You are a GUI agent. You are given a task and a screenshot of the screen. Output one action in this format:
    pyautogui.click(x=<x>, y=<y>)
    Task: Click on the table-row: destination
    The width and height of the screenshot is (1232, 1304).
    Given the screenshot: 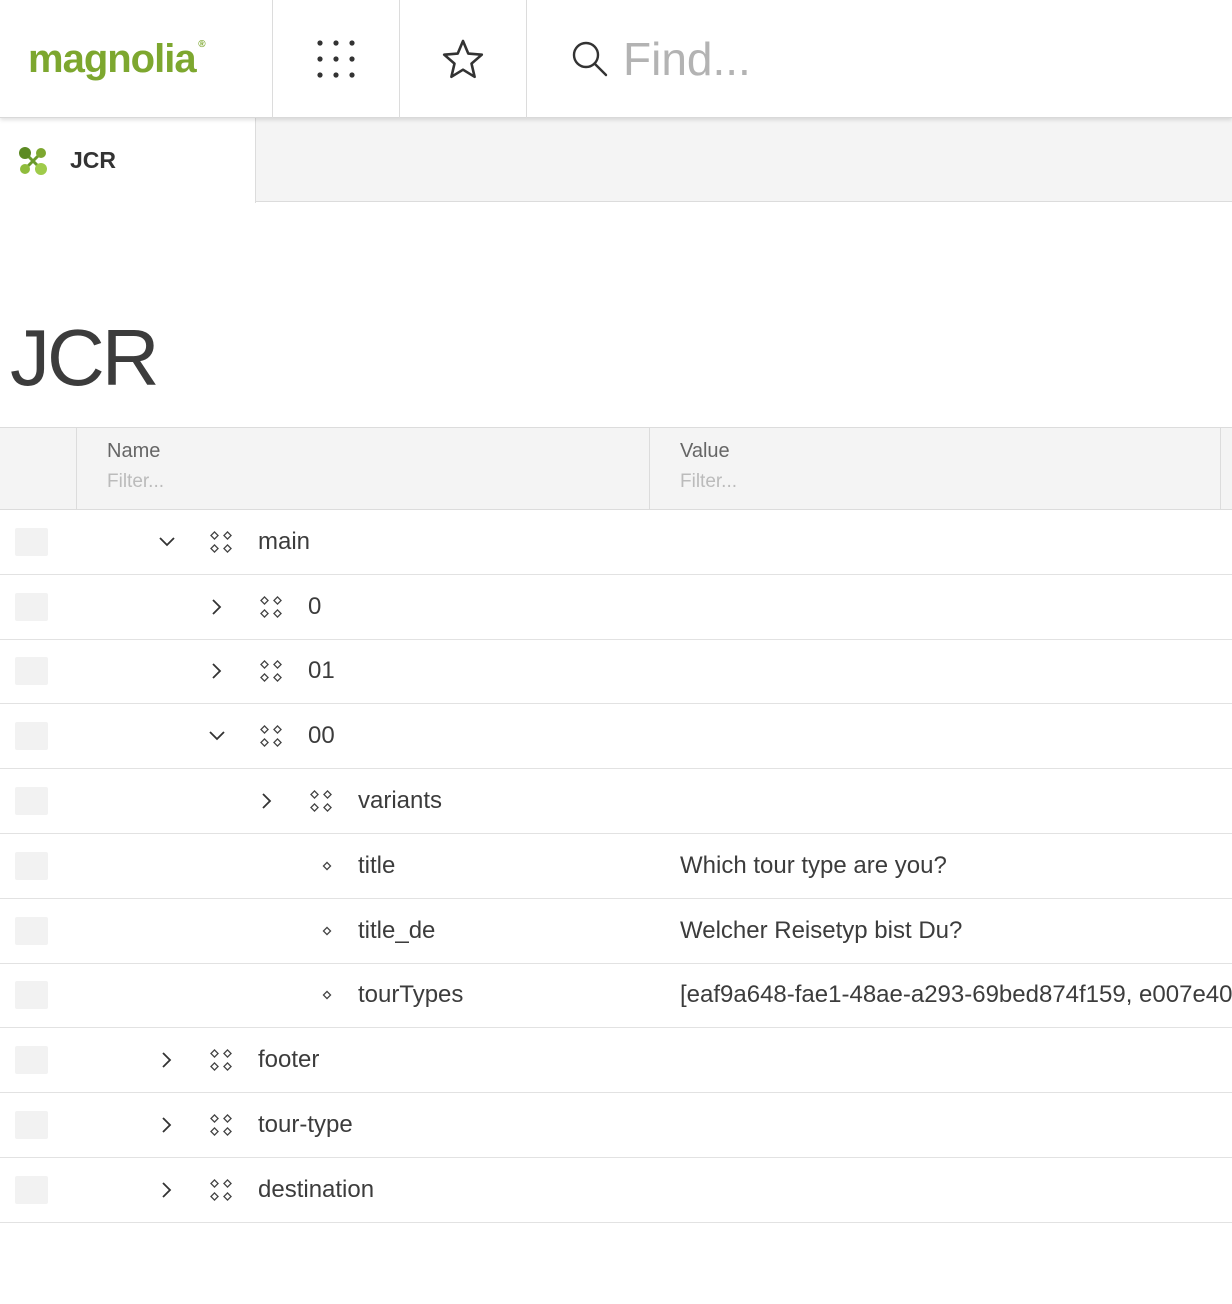 What is the action you would take?
    pyautogui.click(x=616, y=1190)
    